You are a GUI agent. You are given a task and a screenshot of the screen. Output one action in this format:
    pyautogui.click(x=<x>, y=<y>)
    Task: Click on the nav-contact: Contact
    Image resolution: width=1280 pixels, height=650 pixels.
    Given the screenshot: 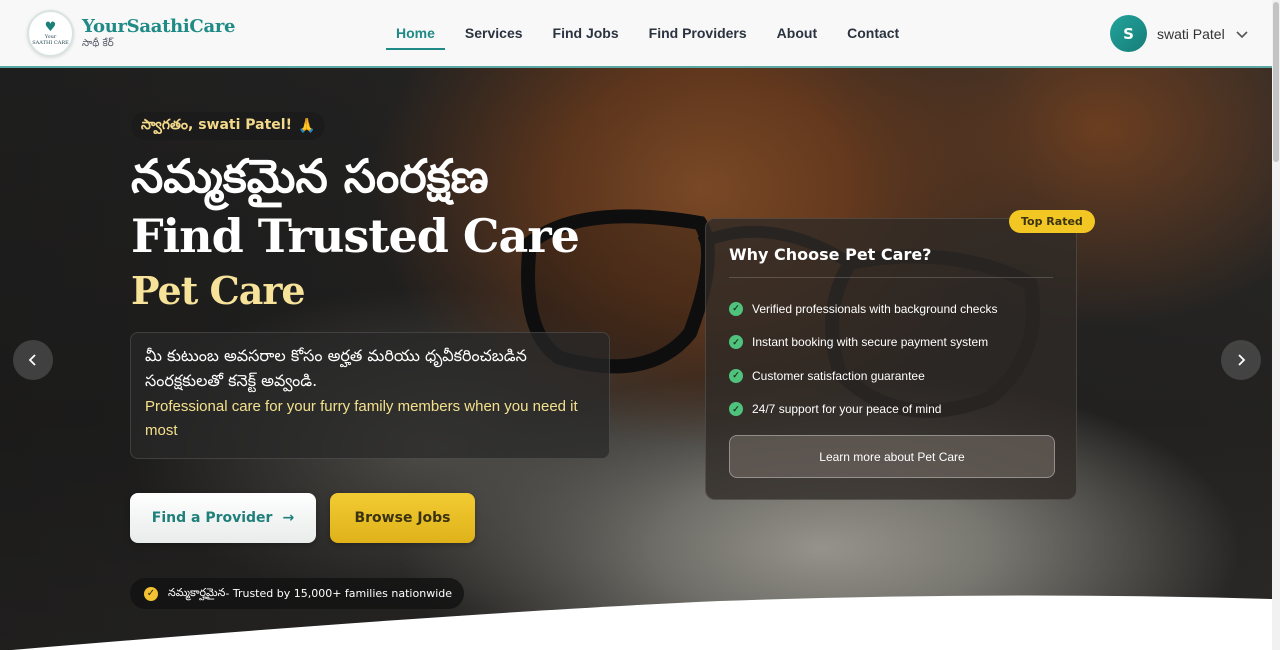 What is the action you would take?
    pyautogui.click(x=873, y=33)
    